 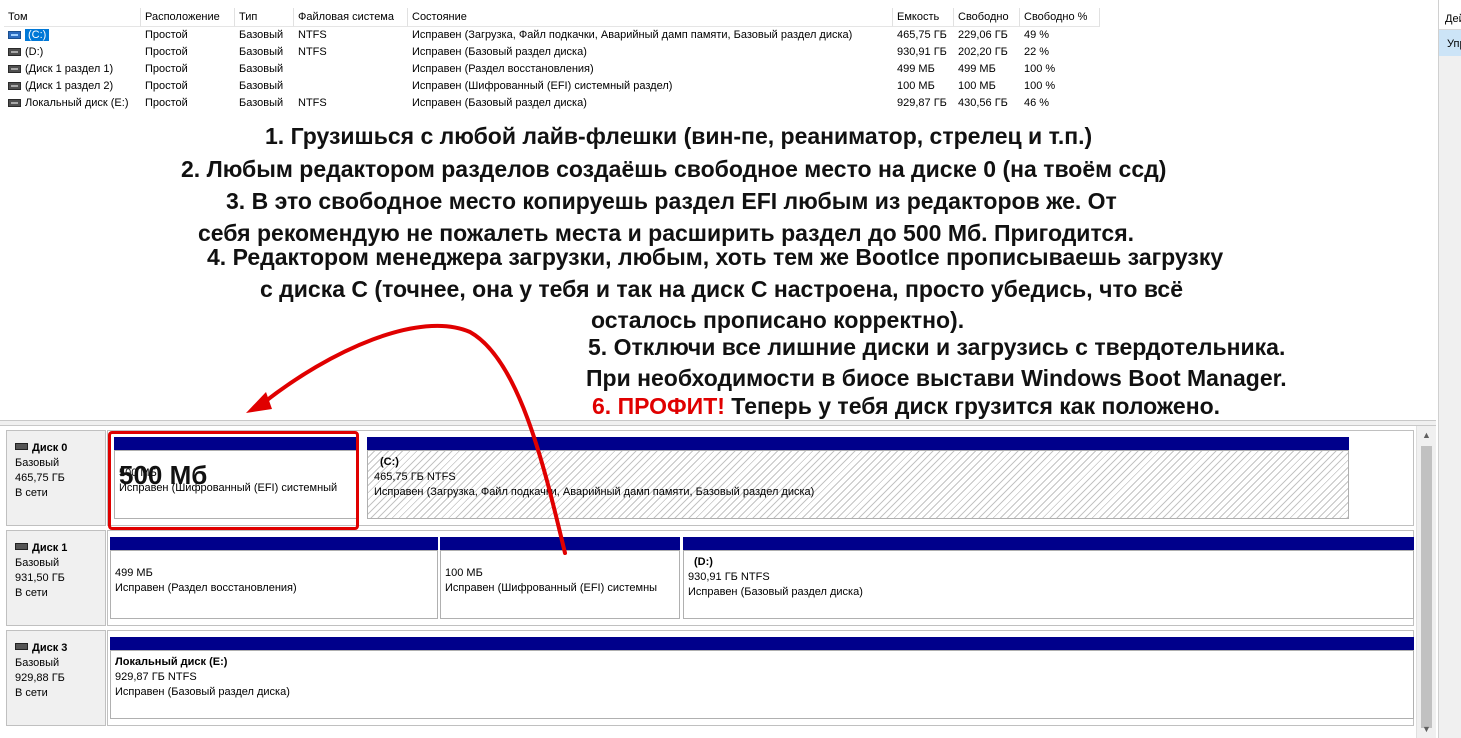 I want to click on free-percent-cell: 46 %, so click(x=1037, y=103).